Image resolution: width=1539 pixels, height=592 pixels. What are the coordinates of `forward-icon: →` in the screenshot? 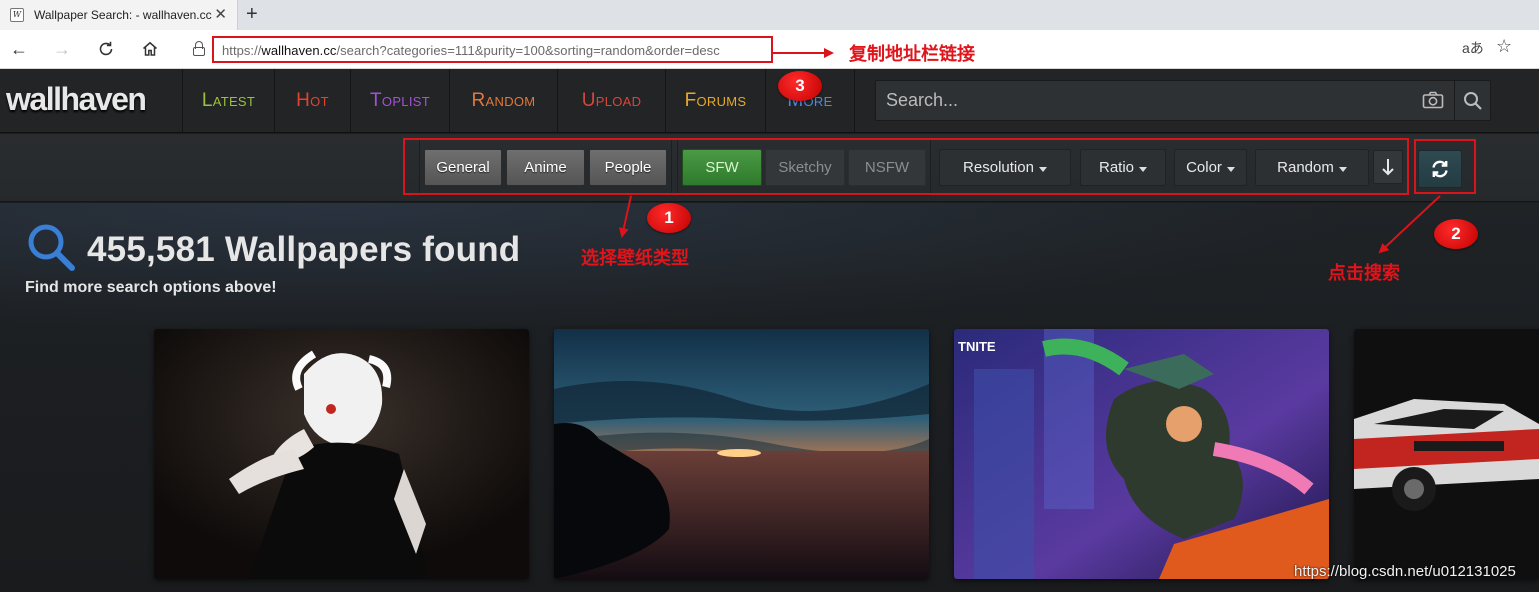 It's located at (62, 49).